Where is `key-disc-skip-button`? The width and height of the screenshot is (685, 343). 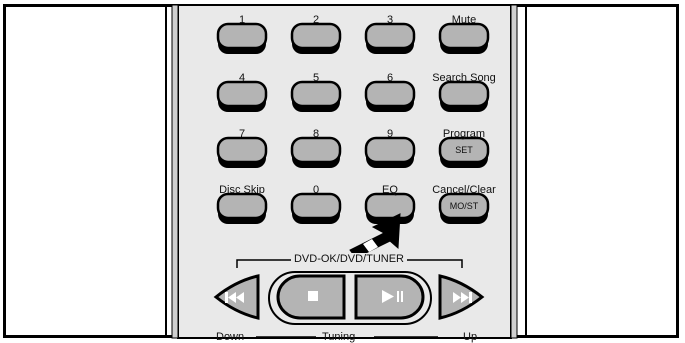 key-disc-skip-button is located at coordinates (242, 208).